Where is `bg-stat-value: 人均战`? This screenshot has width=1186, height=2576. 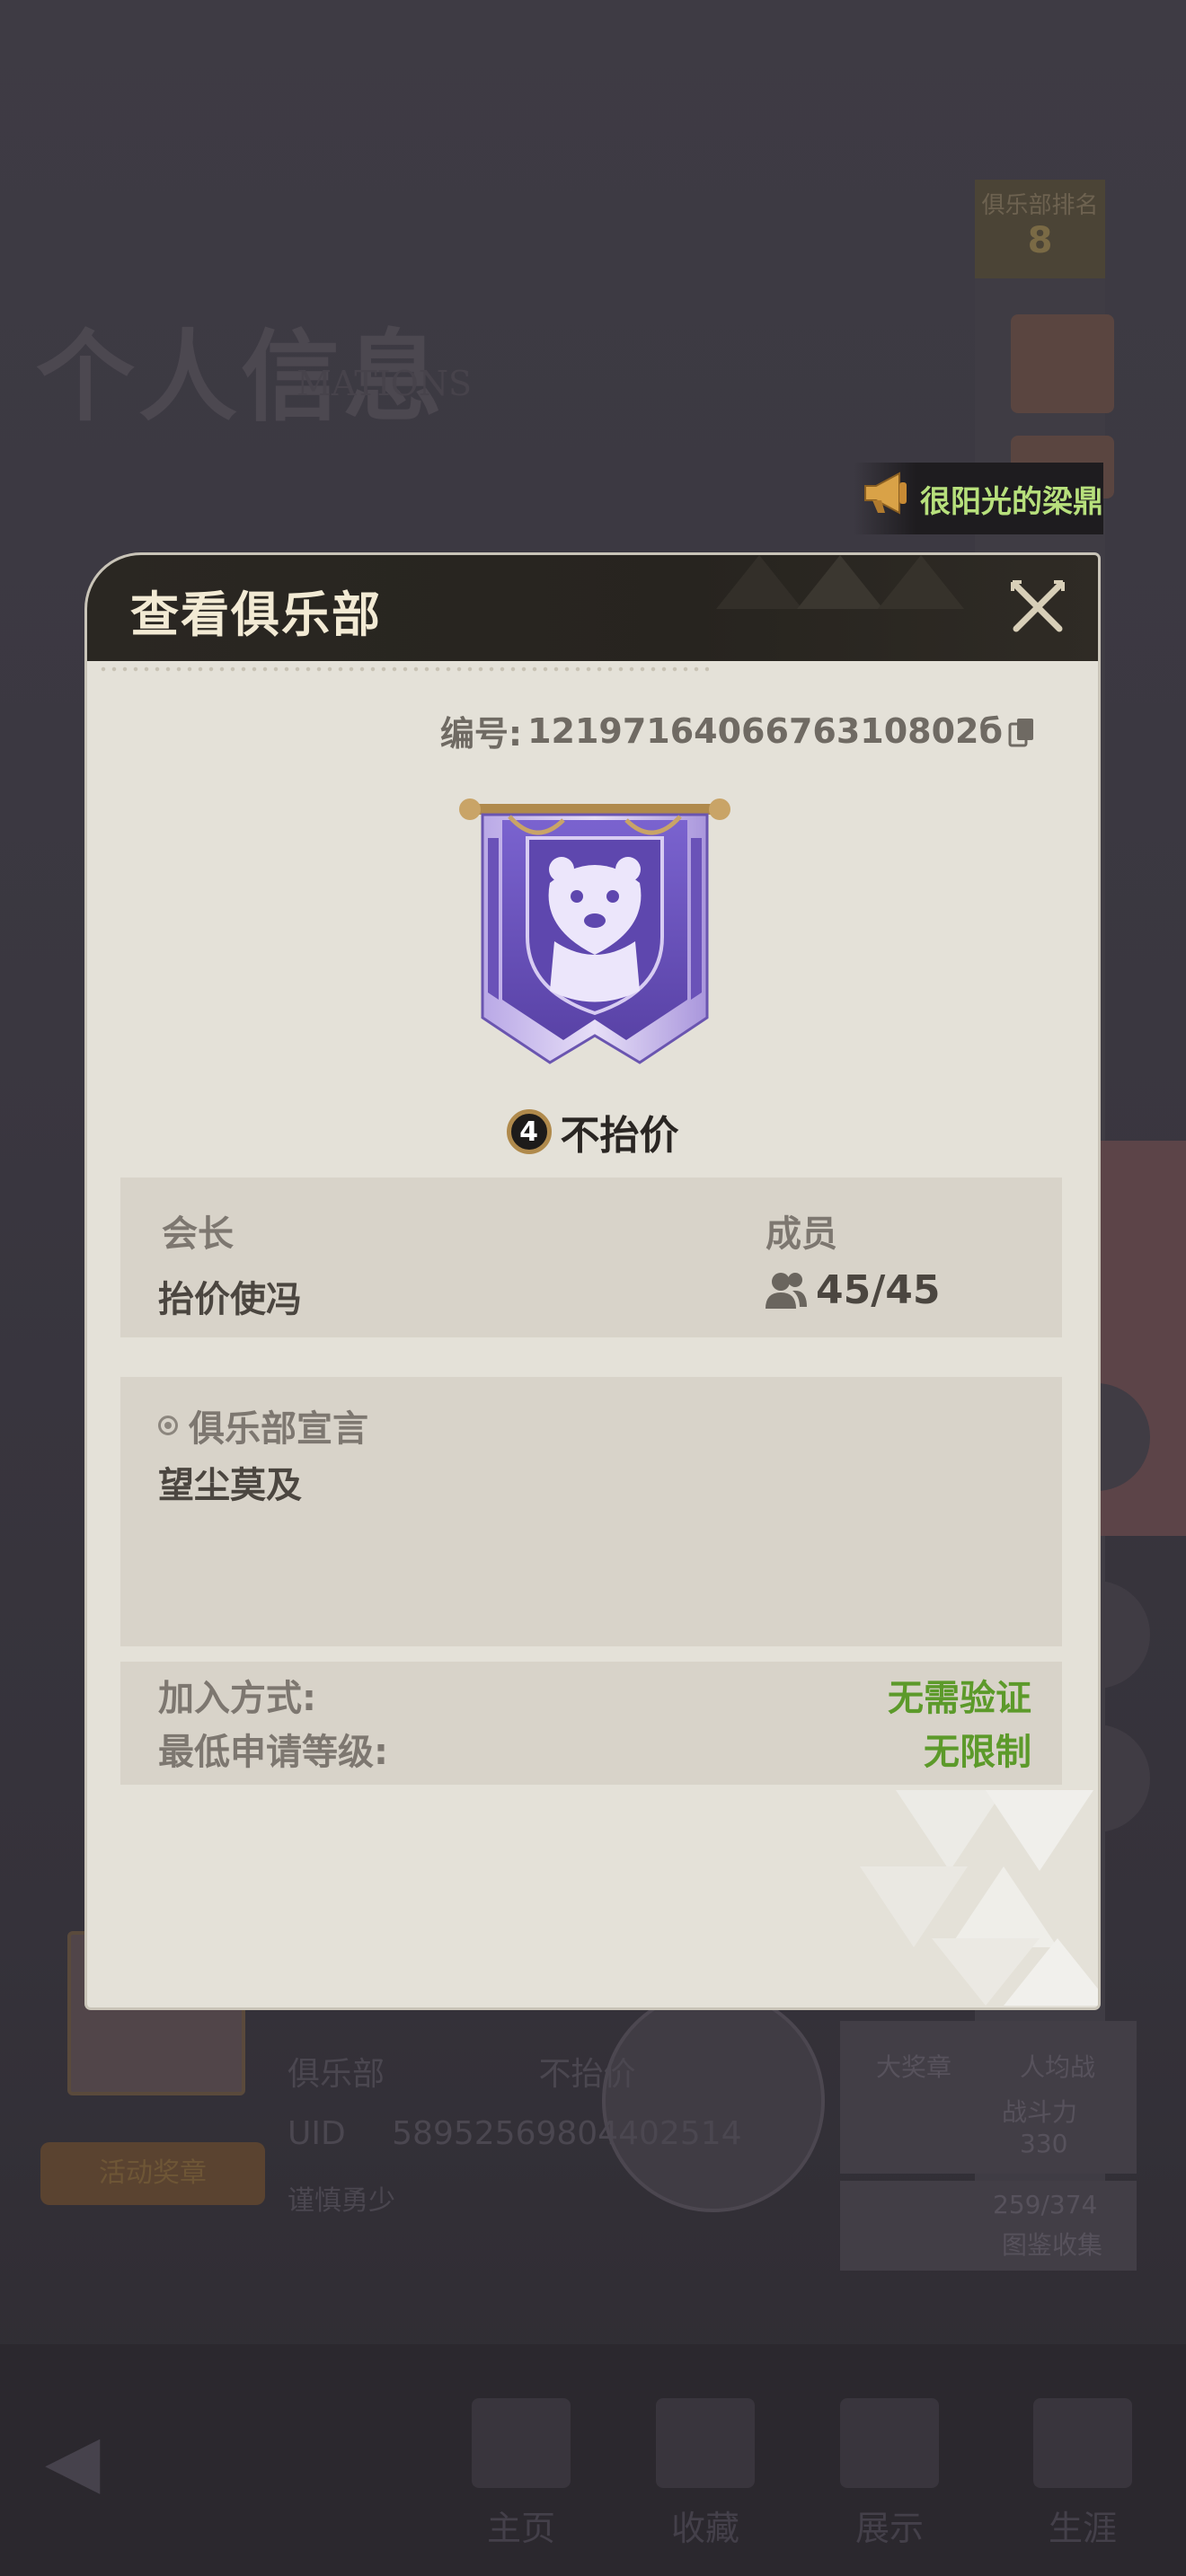 bg-stat-value: 人均战 is located at coordinates (1058, 2067).